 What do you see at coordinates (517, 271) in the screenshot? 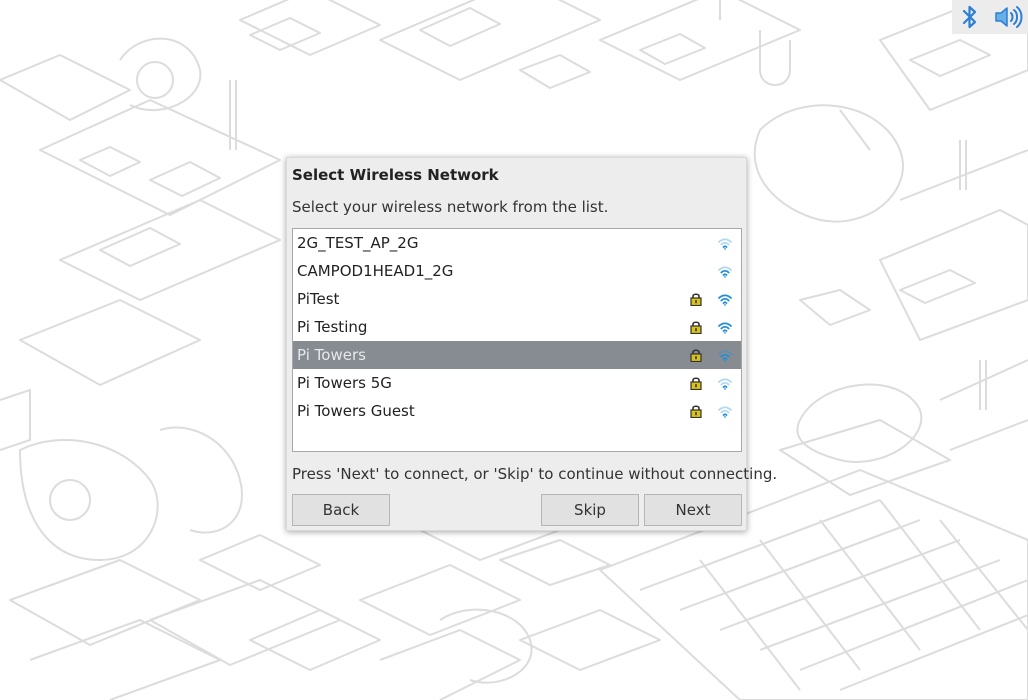
I see `network-row: CAMPOD1HEAD1_2G` at bounding box center [517, 271].